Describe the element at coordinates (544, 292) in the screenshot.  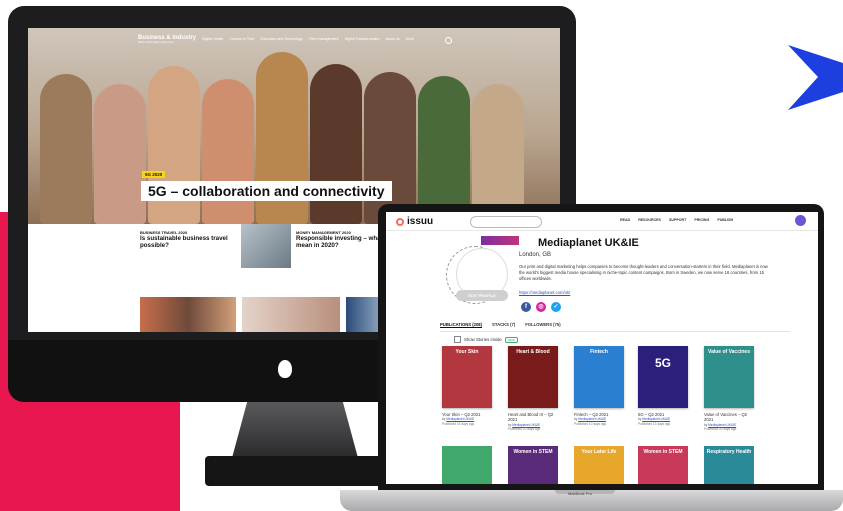
I see `profile-url: https://mediaplanet.com/uk/` at that location.